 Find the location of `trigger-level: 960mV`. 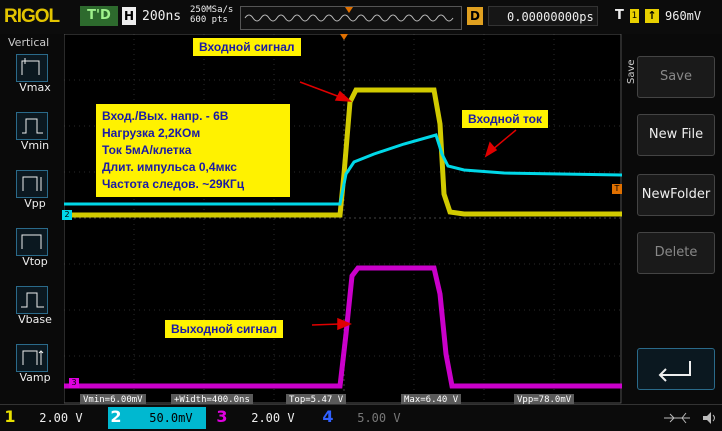

trigger-level: 960mV is located at coordinates (683, 16).